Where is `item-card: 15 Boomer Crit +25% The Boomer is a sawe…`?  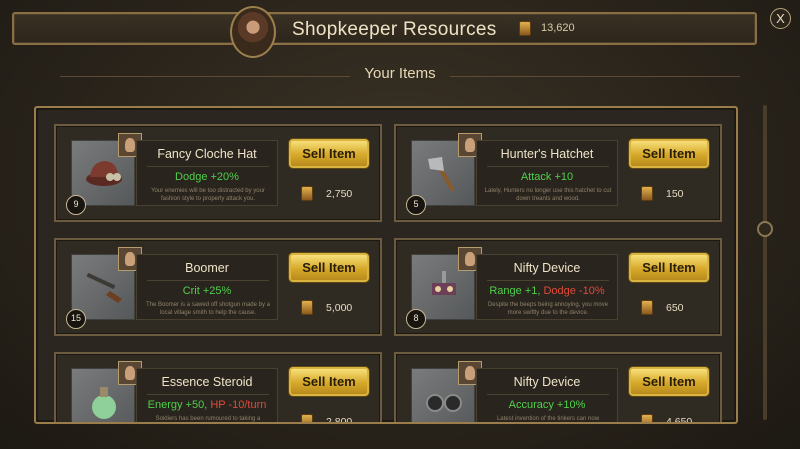 item-card: 15 Boomer Crit +25% The Boomer is a sawe… is located at coordinates (218, 287).